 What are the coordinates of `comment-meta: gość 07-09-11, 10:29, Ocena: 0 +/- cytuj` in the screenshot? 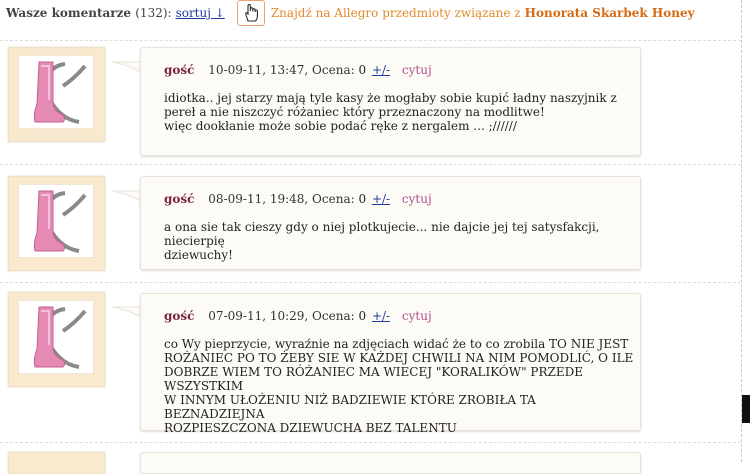 It's located at (298, 316).